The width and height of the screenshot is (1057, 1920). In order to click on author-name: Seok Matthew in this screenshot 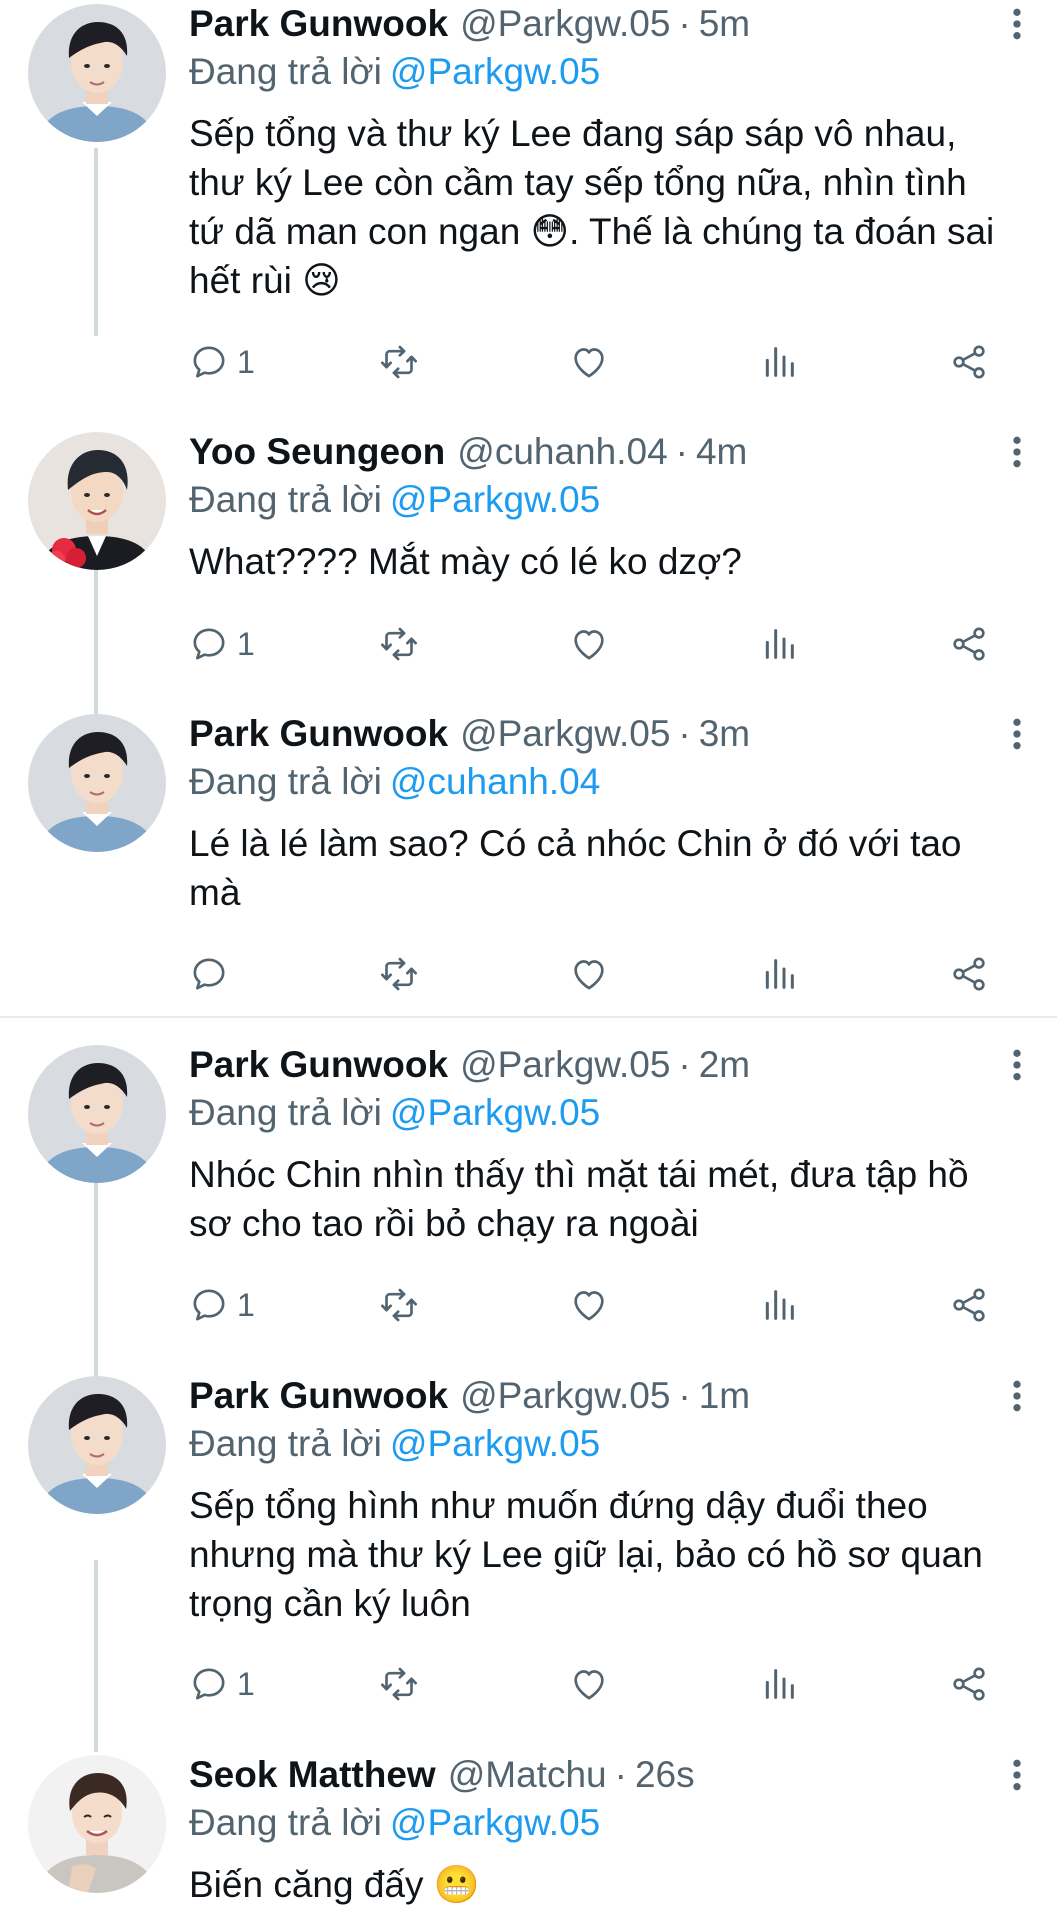, I will do `click(312, 1775)`.